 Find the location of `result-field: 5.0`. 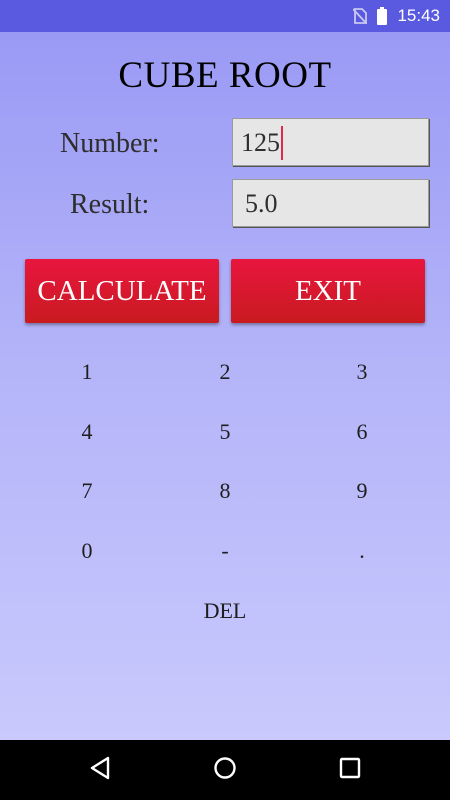

result-field: 5.0 is located at coordinates (330, 203).